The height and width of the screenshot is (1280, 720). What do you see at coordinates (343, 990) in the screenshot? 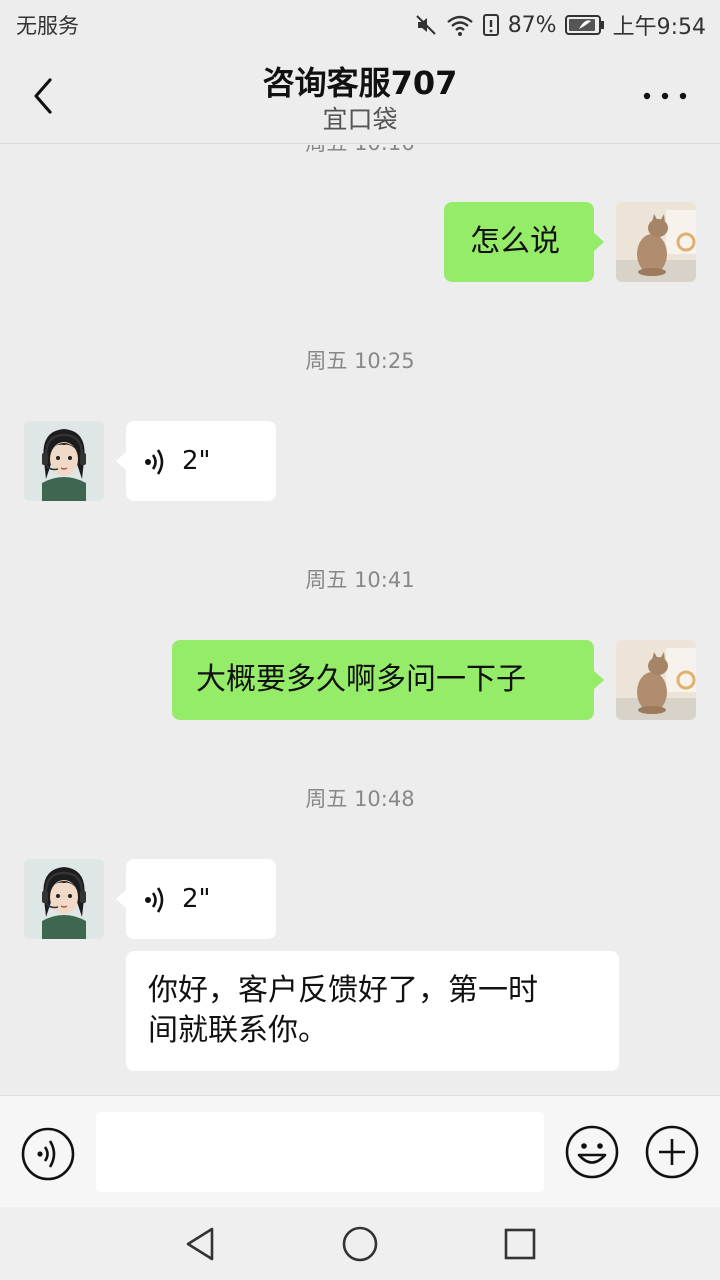
I see `message-text-line: 你好，客户反馈好了，第一时` at bounding box center [343, 990].